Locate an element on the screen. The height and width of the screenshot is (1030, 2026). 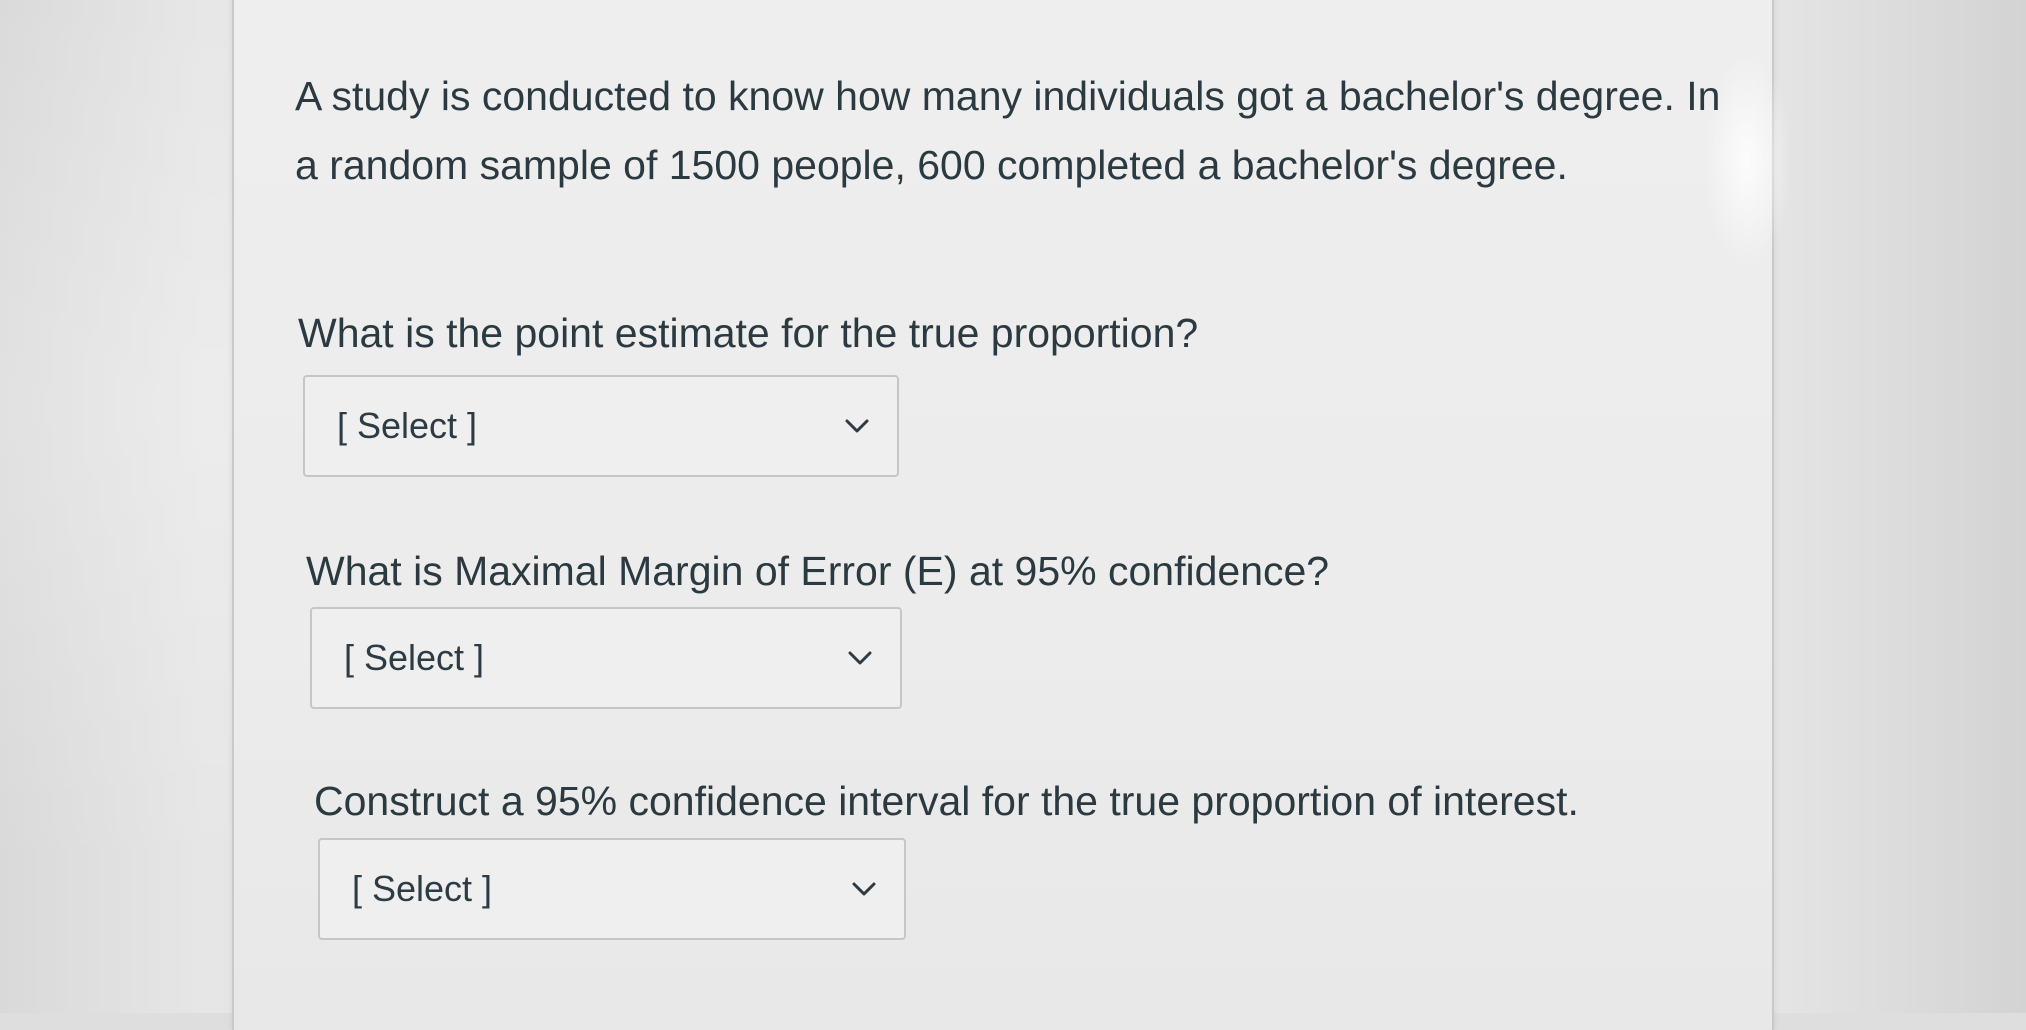
confidence-interval-select: [ Select ] is located at coordinates (612, 889).